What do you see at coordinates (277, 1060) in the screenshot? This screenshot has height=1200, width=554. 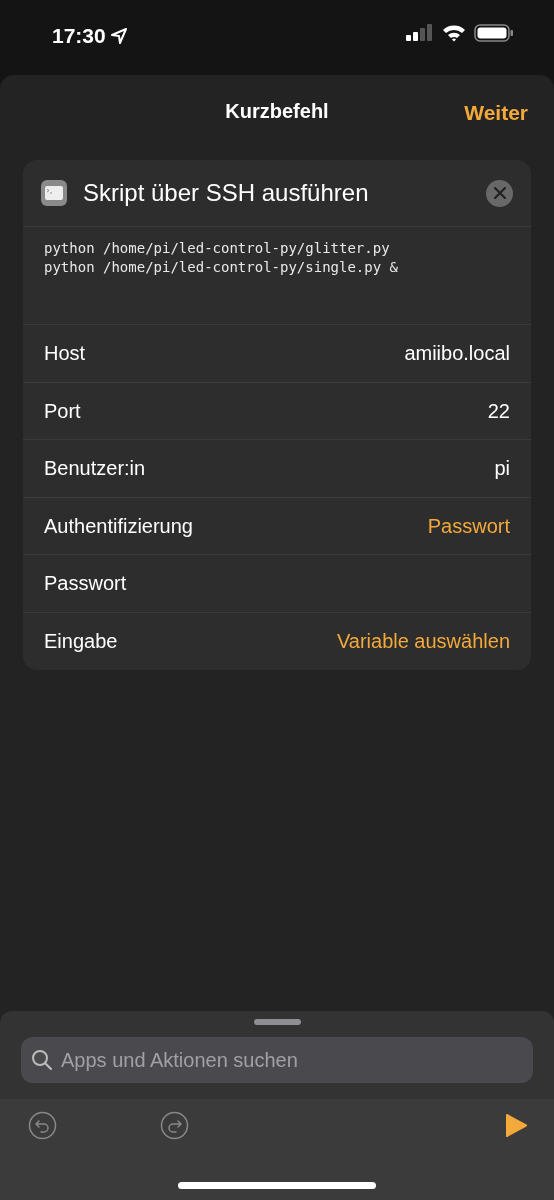 I see `search-field: Apps und Aktionen suchen` at bounding box center [277, 1060].